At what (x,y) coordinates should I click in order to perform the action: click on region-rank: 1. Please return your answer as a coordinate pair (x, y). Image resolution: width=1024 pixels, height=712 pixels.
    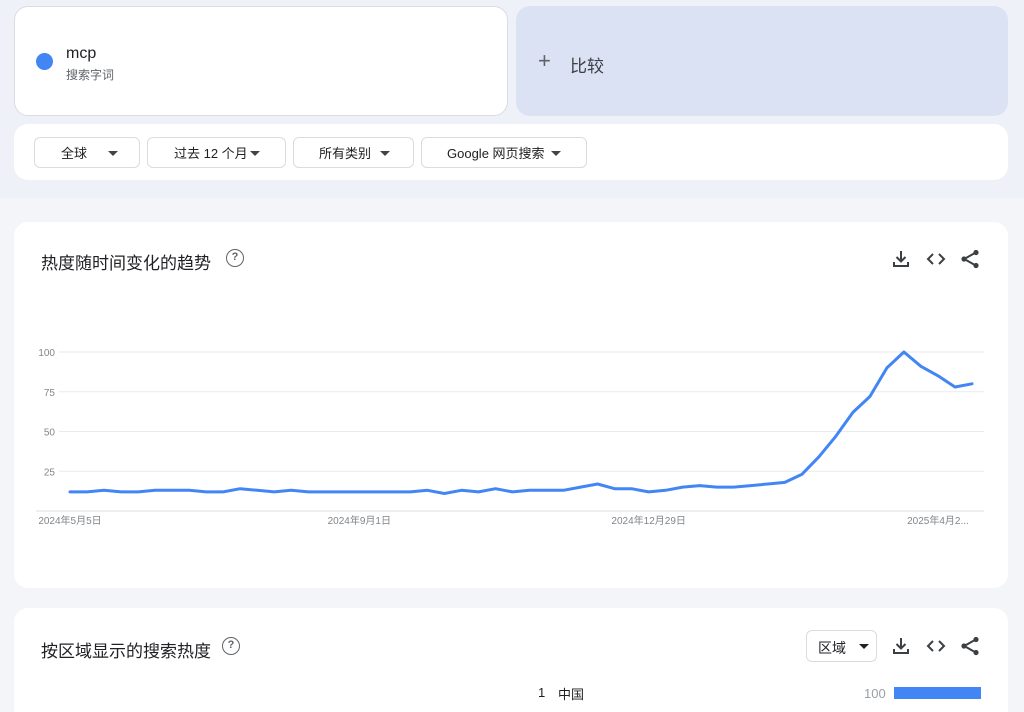
    Looking at the image, I should click on (542, 692).